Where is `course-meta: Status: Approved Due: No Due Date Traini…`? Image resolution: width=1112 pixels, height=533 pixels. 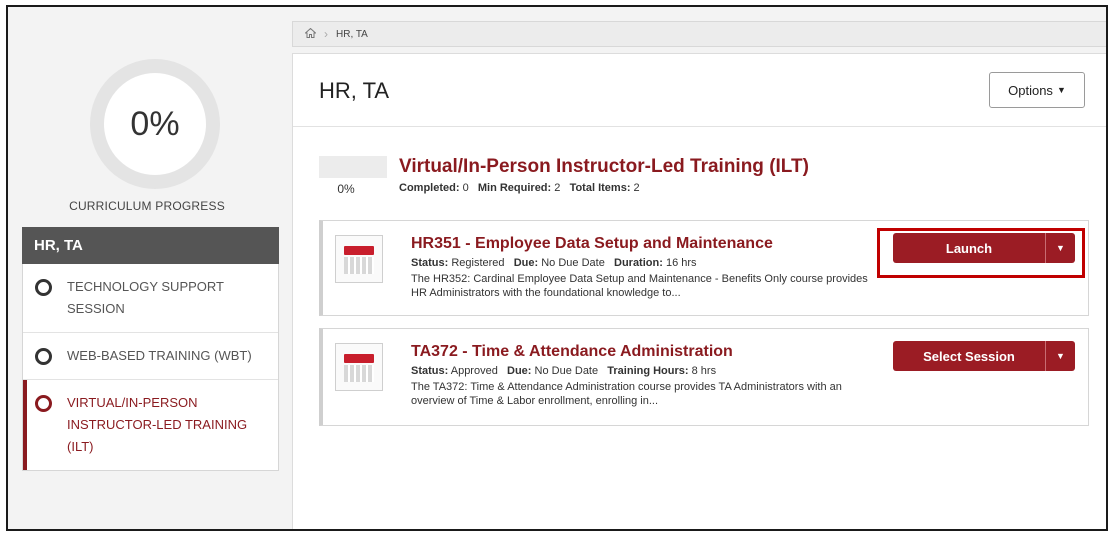
course-meta: Status: Approved Due: No Due Date Traini… is located at coordinates (563, 371).